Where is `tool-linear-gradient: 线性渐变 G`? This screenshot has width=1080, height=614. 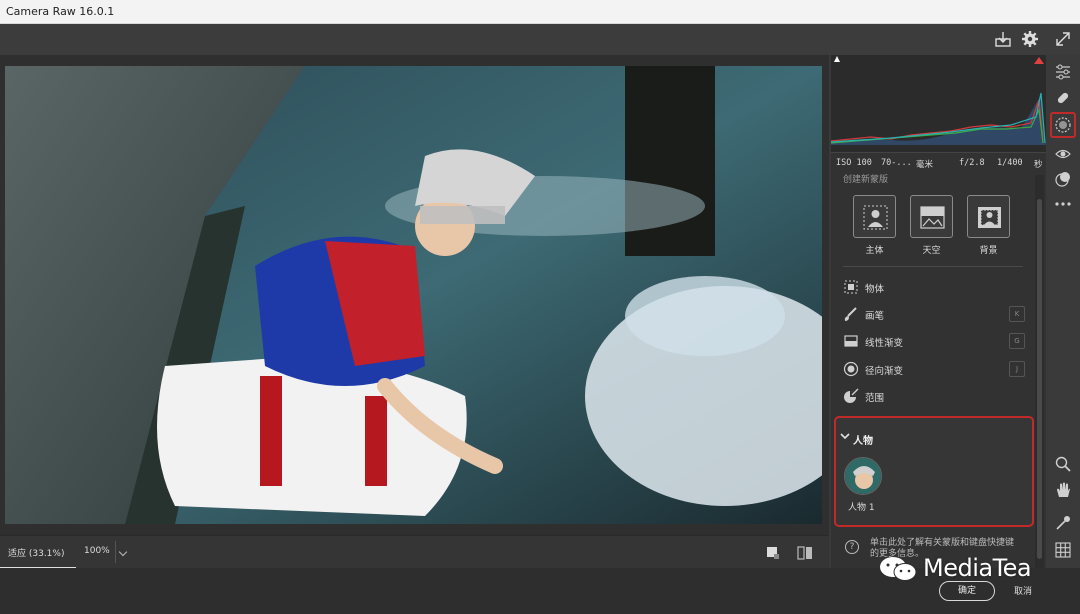 tool-linear-gradient: 线性渐变 G is located at coordinates (934, 341).